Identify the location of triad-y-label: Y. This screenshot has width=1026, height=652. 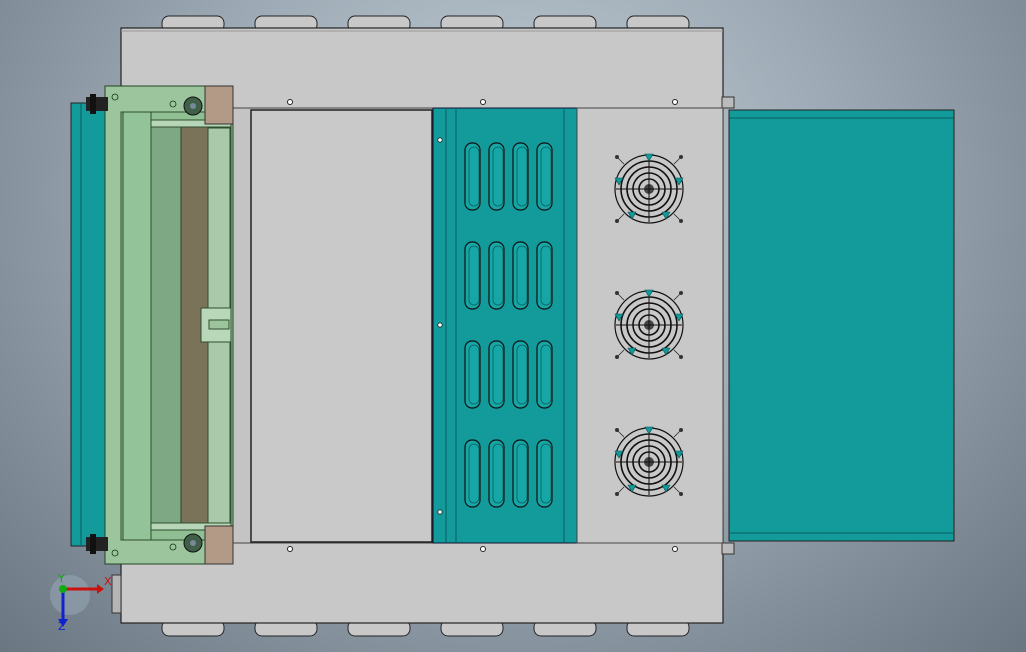
(61, 578).